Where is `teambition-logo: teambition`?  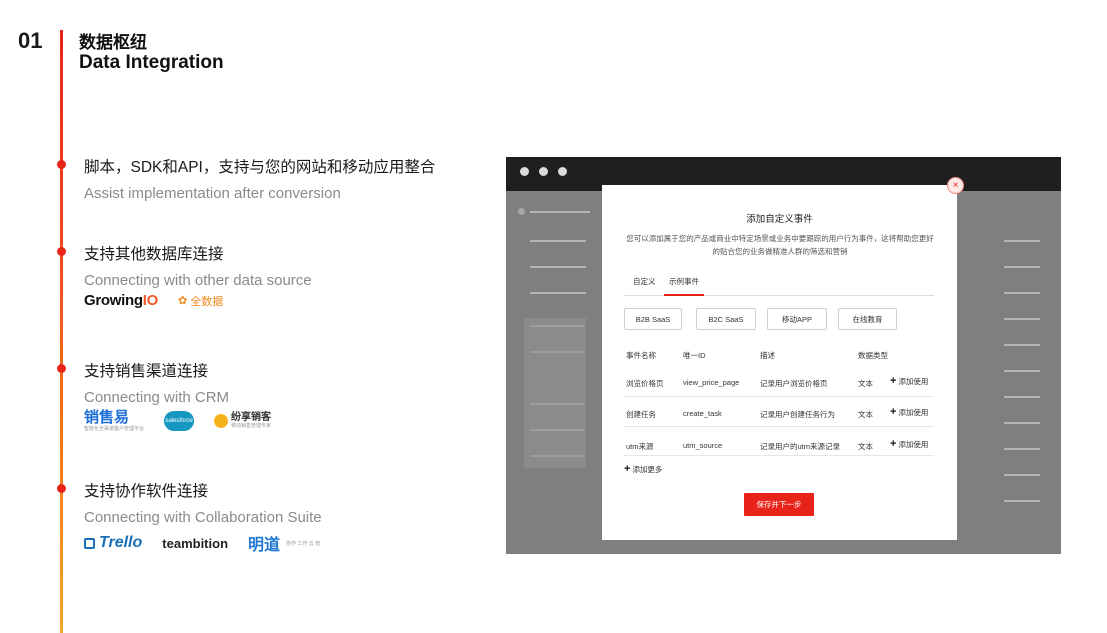 teambition-logo: teambition is located at coordinates (195, 543).